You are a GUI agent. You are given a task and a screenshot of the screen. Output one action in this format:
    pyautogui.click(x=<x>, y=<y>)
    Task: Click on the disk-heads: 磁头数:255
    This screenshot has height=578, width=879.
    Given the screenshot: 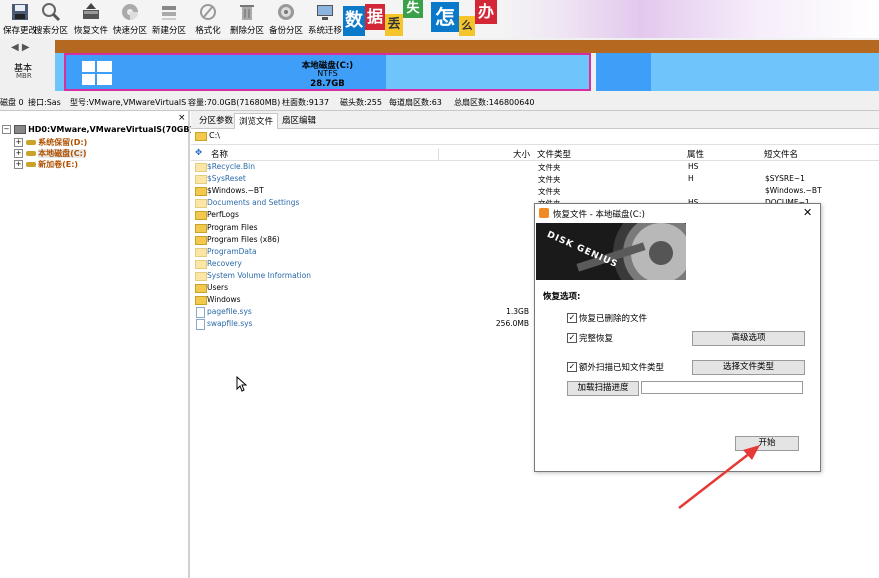 What is the action you would take?
    pyautogui.click(x=361, y=102)
    